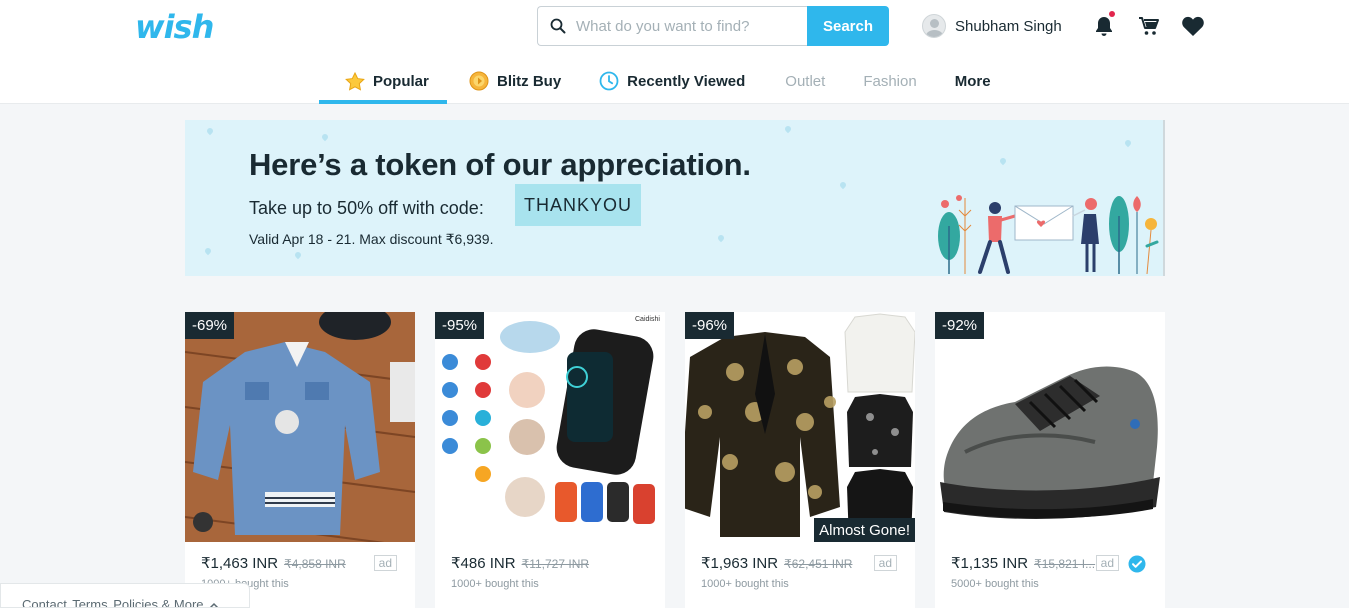 The image size is (1349, 608). What do you see at coordinates (1193, 26) in the screenshot?
I see `wishlist-heart-icon` at bounding box center [1193, 26].